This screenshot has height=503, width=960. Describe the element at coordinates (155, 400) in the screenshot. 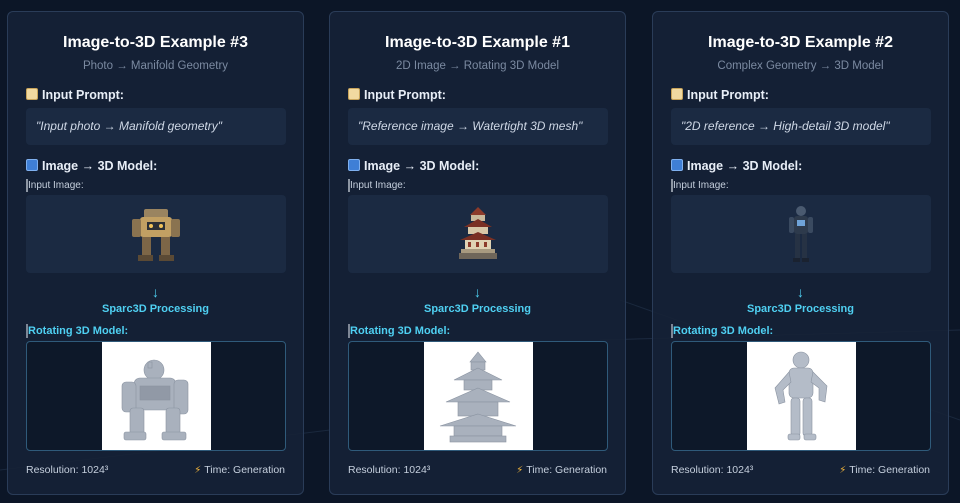

I see `robot-mech-model` at that location.